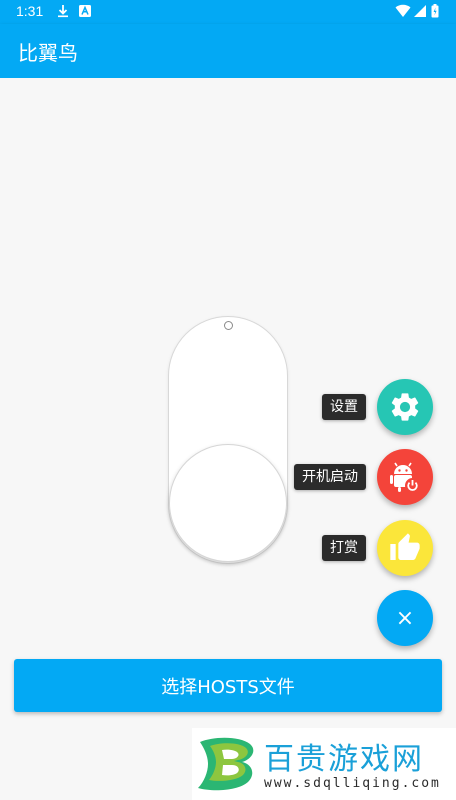 This screenshot has width=456, height=800. I want to click on select-hosts-file-button: 选择HOSTS文件, so click(228, 685).